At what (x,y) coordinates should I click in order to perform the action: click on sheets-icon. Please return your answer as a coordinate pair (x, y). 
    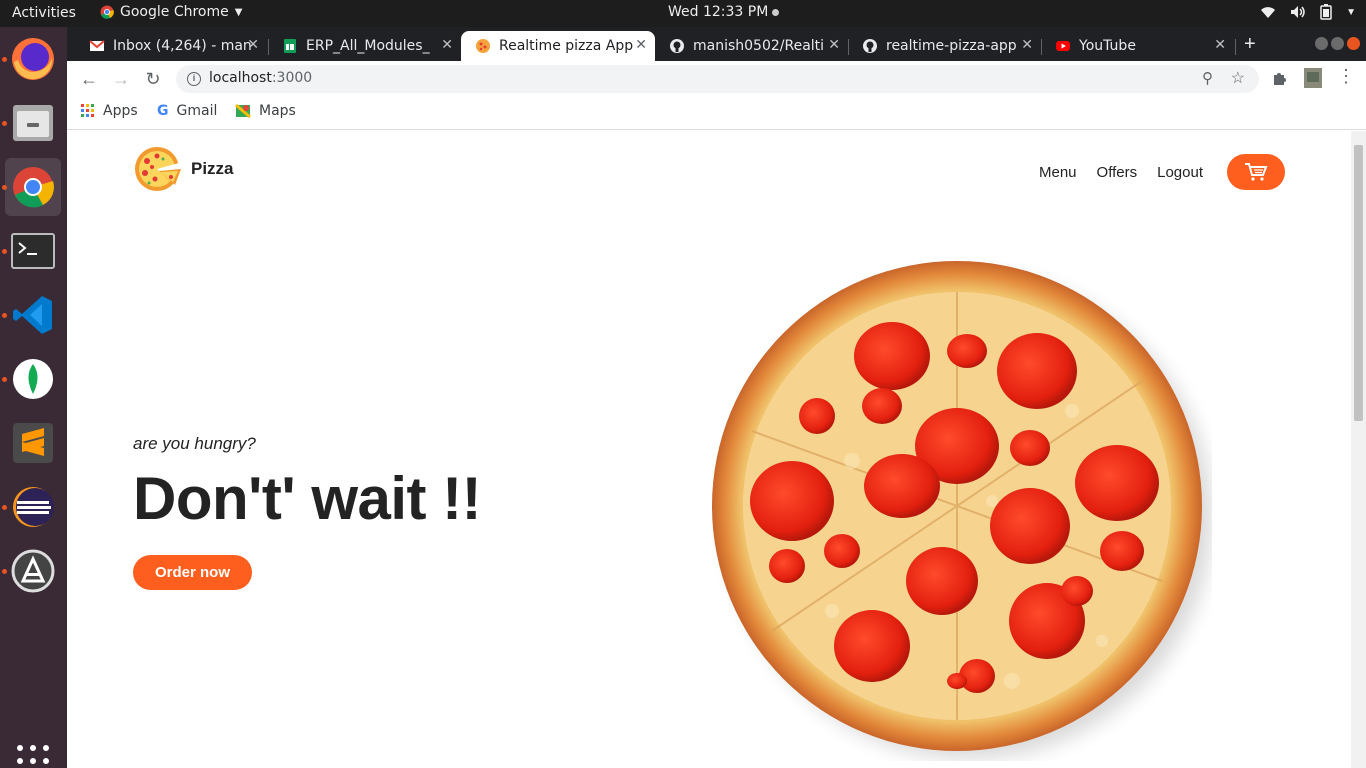
    Looking at the image, I should click on (290, 46).